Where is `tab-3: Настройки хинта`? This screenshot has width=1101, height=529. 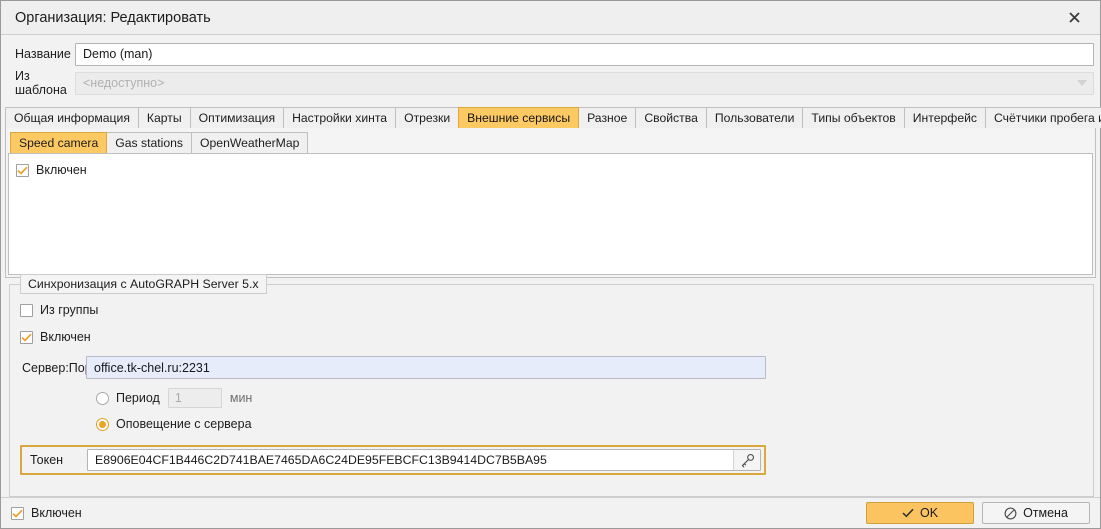
tab-3: Настройки хинта is located at coordinates (340, 117).